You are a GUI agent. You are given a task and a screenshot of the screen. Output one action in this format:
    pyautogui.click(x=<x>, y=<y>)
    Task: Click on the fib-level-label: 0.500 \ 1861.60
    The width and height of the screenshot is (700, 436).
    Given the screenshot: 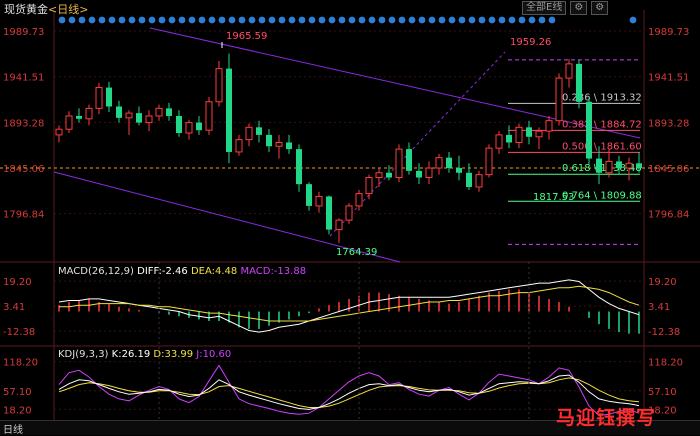 What is the action you would take?
    pyautogui.click(x=602, y=146)
    